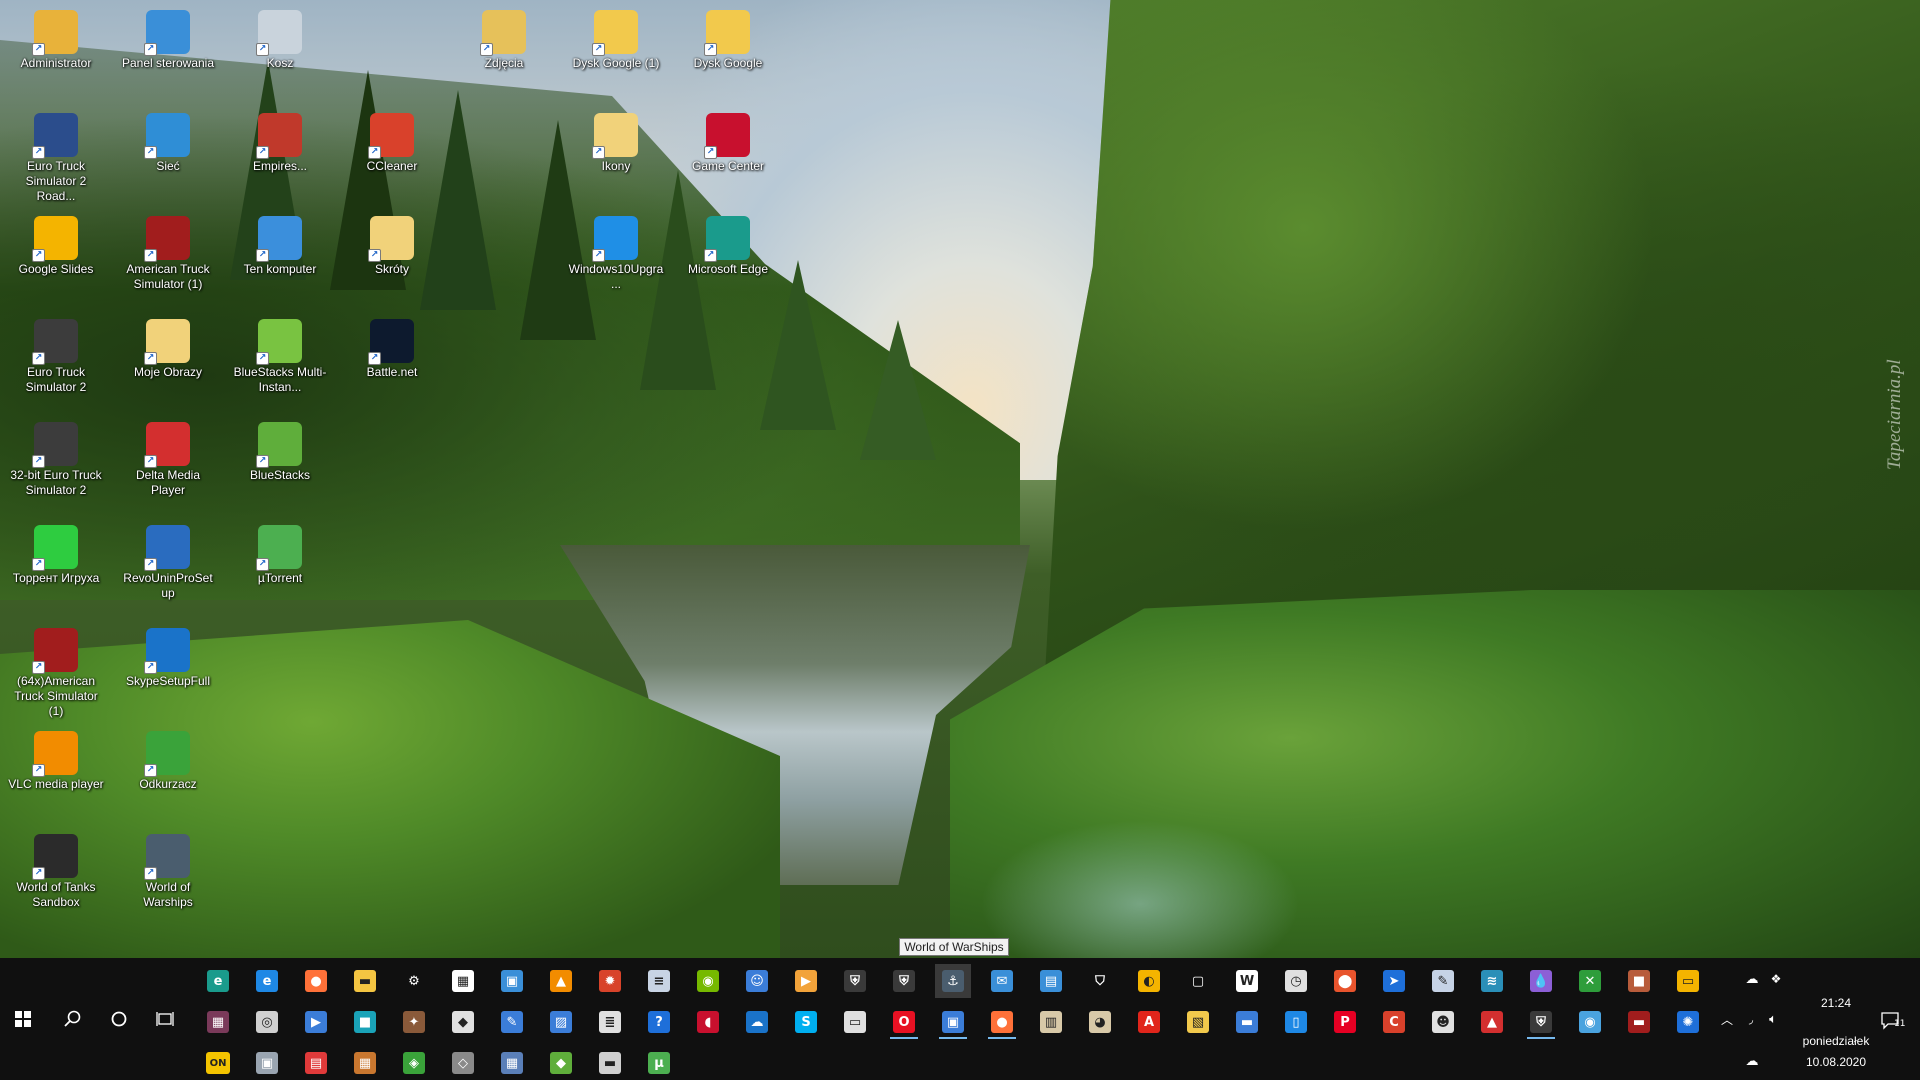 This screenshot has width=1920, height=1080. What do you see at coordinates (1296, 981) in the screenshot?
I see `taskbar-app-button: ◷` at bounding box center [1296, 981].